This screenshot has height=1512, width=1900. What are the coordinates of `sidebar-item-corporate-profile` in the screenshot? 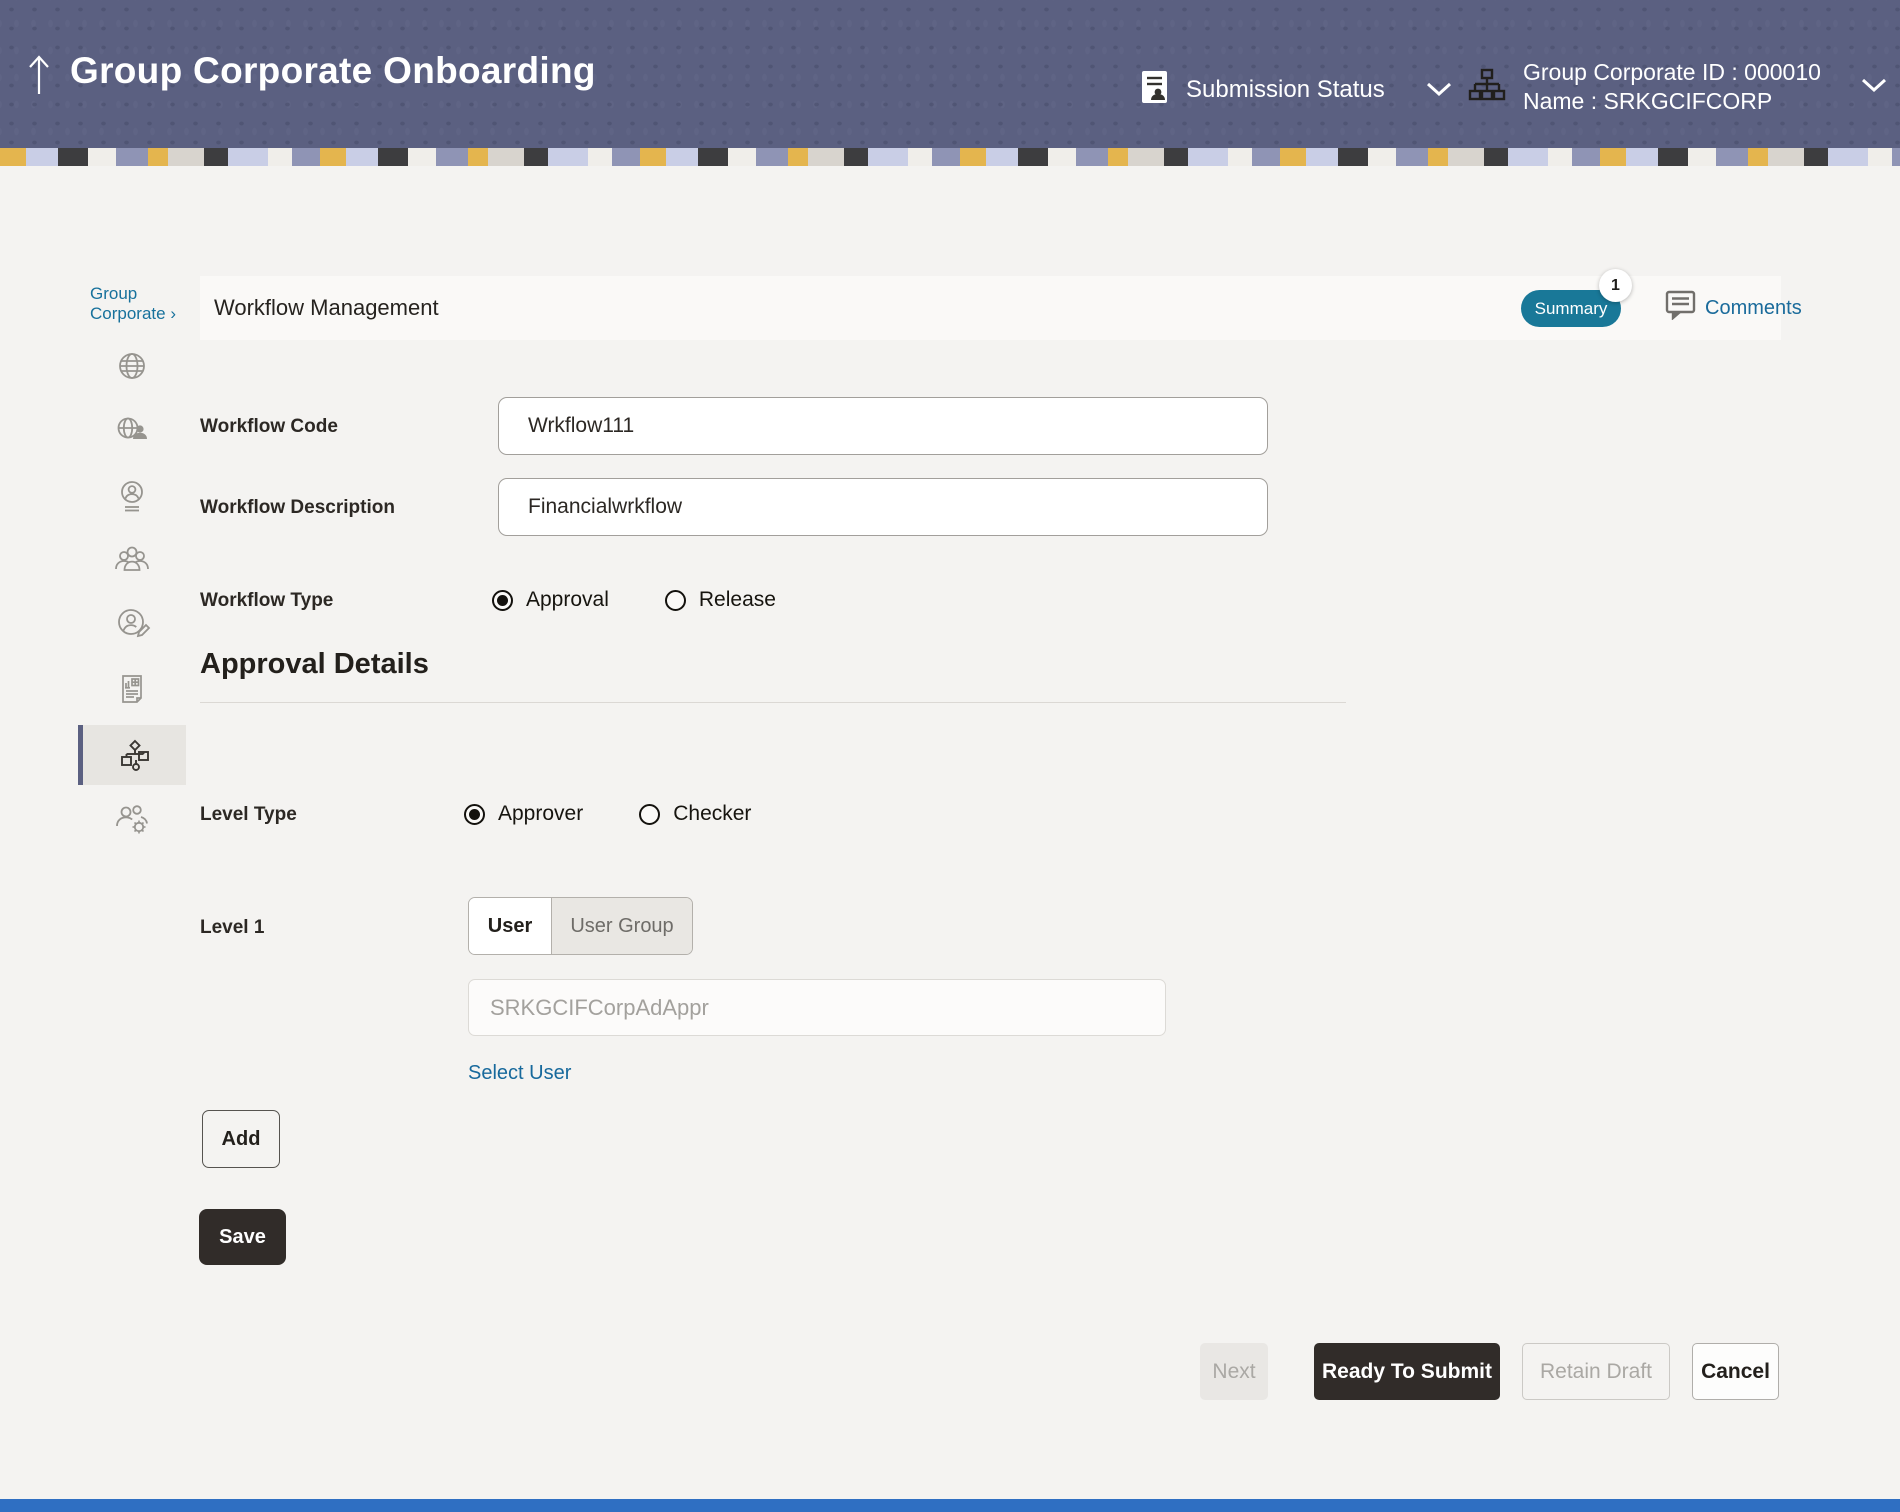 It's located at (132, 430).